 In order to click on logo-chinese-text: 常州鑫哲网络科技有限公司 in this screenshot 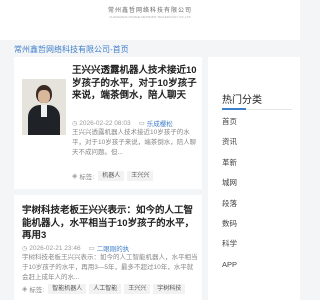, I will do `click(149, 10)`.